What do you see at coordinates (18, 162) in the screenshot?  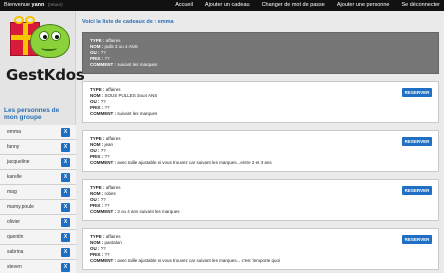 I see `person-name: jacqueline` at bounding box center [18, 162].